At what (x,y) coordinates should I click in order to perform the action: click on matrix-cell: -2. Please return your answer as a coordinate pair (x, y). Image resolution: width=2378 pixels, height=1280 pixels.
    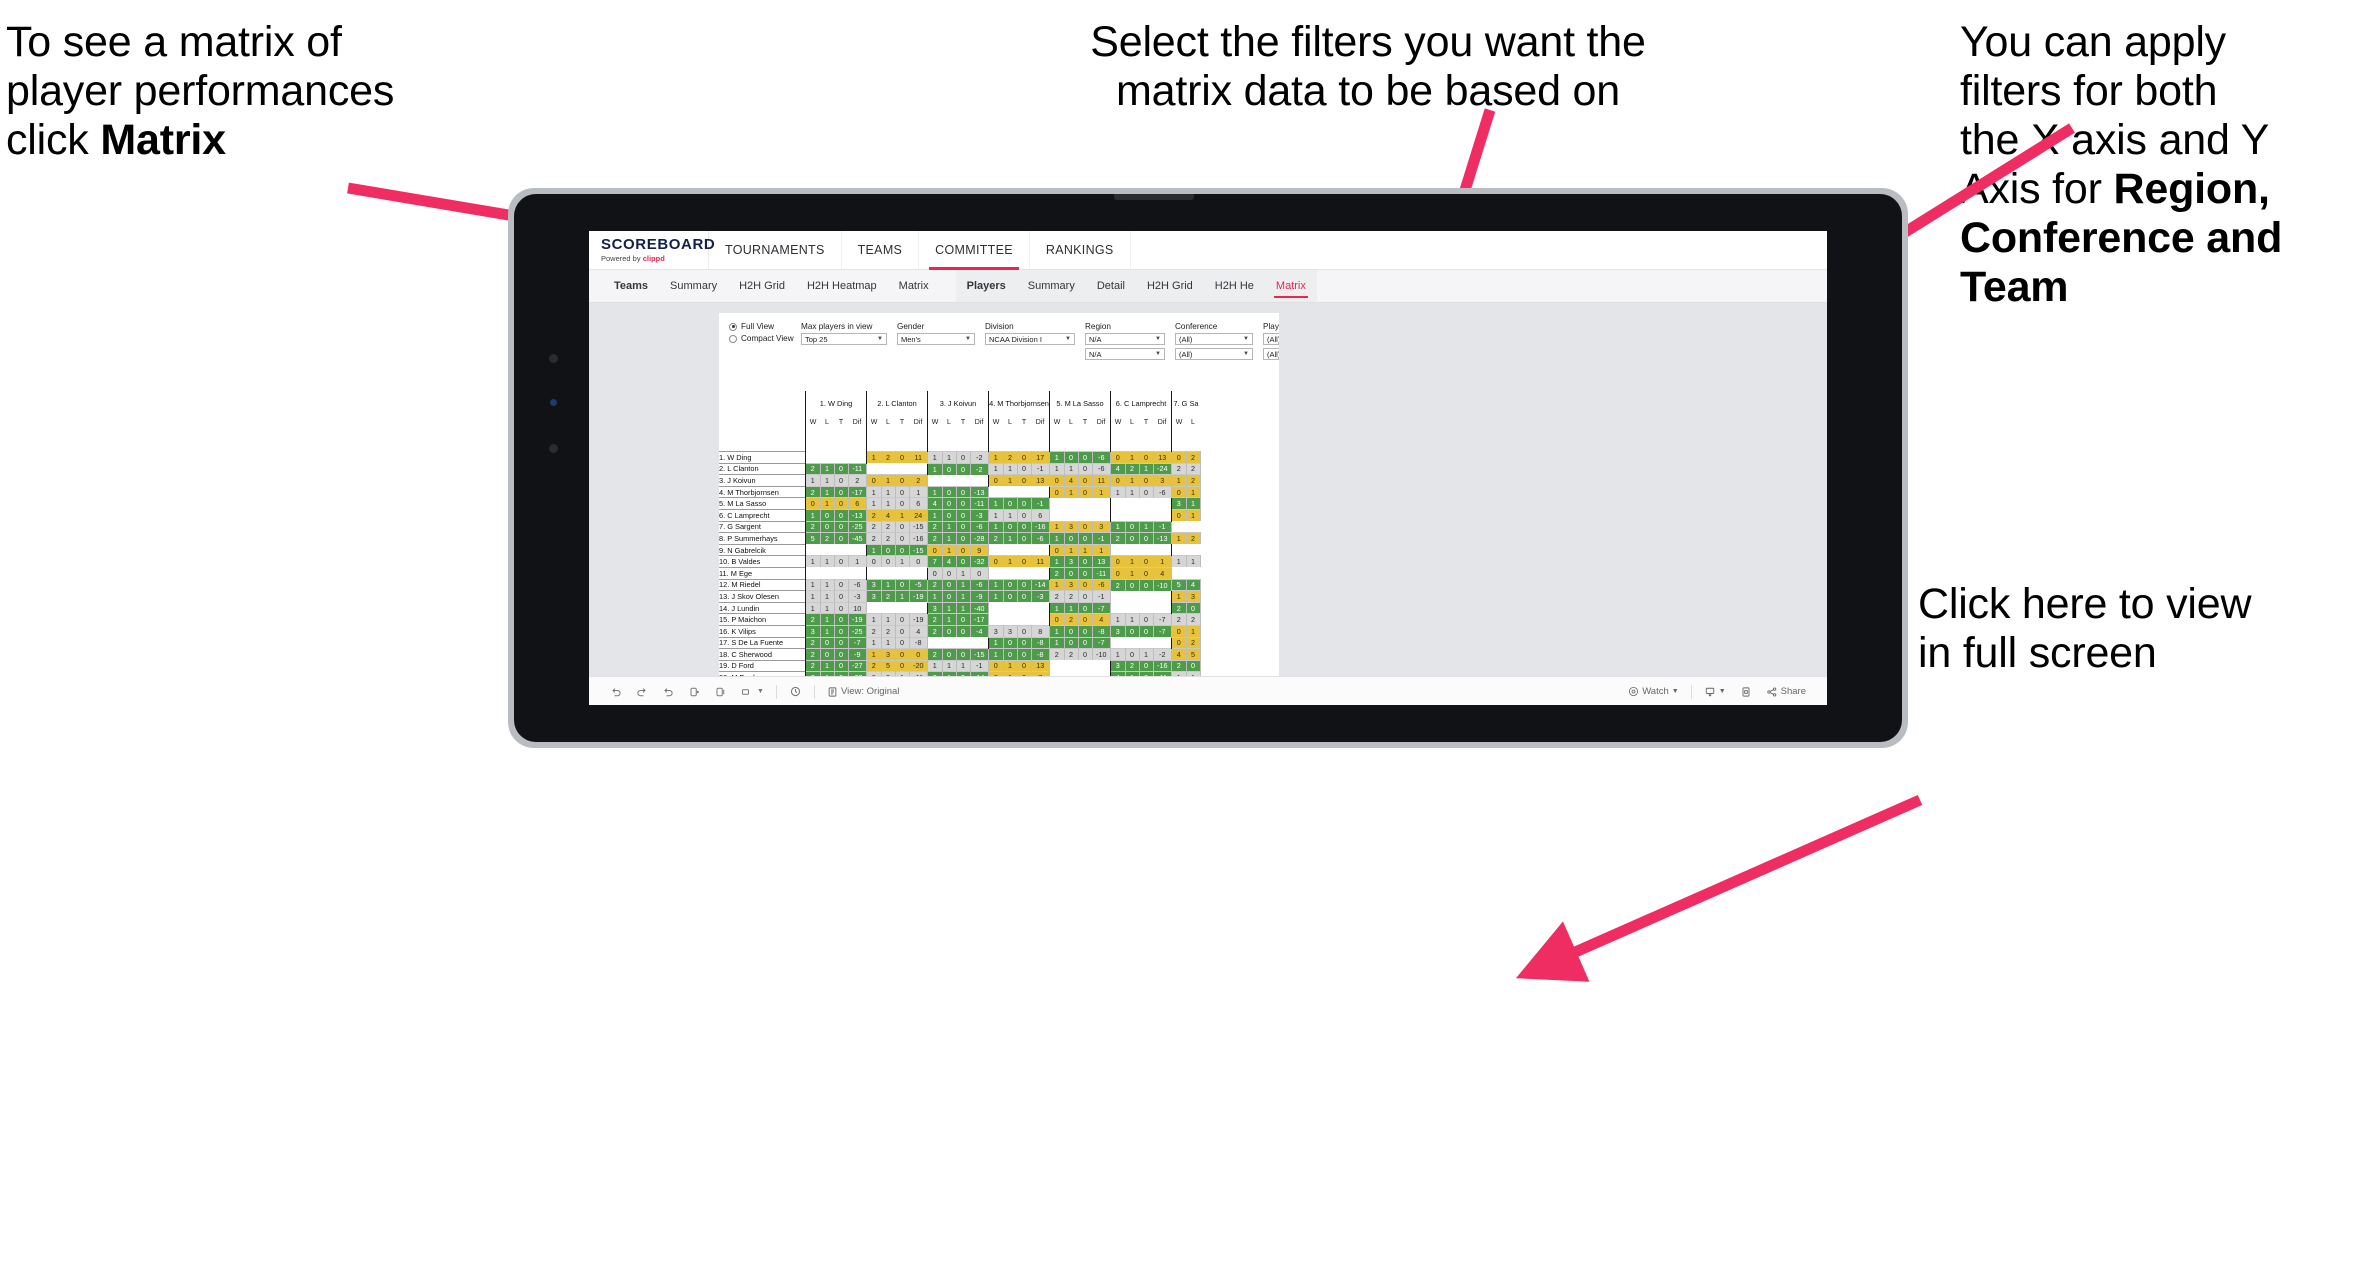
    Looking at the image, I should click on (1162, 654).